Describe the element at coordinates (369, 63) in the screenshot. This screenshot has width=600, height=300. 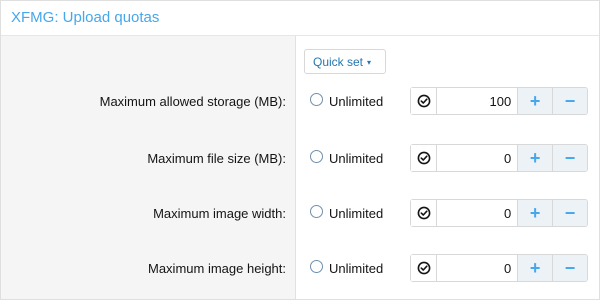
I see `caret-down-icon: ▾` at that location.